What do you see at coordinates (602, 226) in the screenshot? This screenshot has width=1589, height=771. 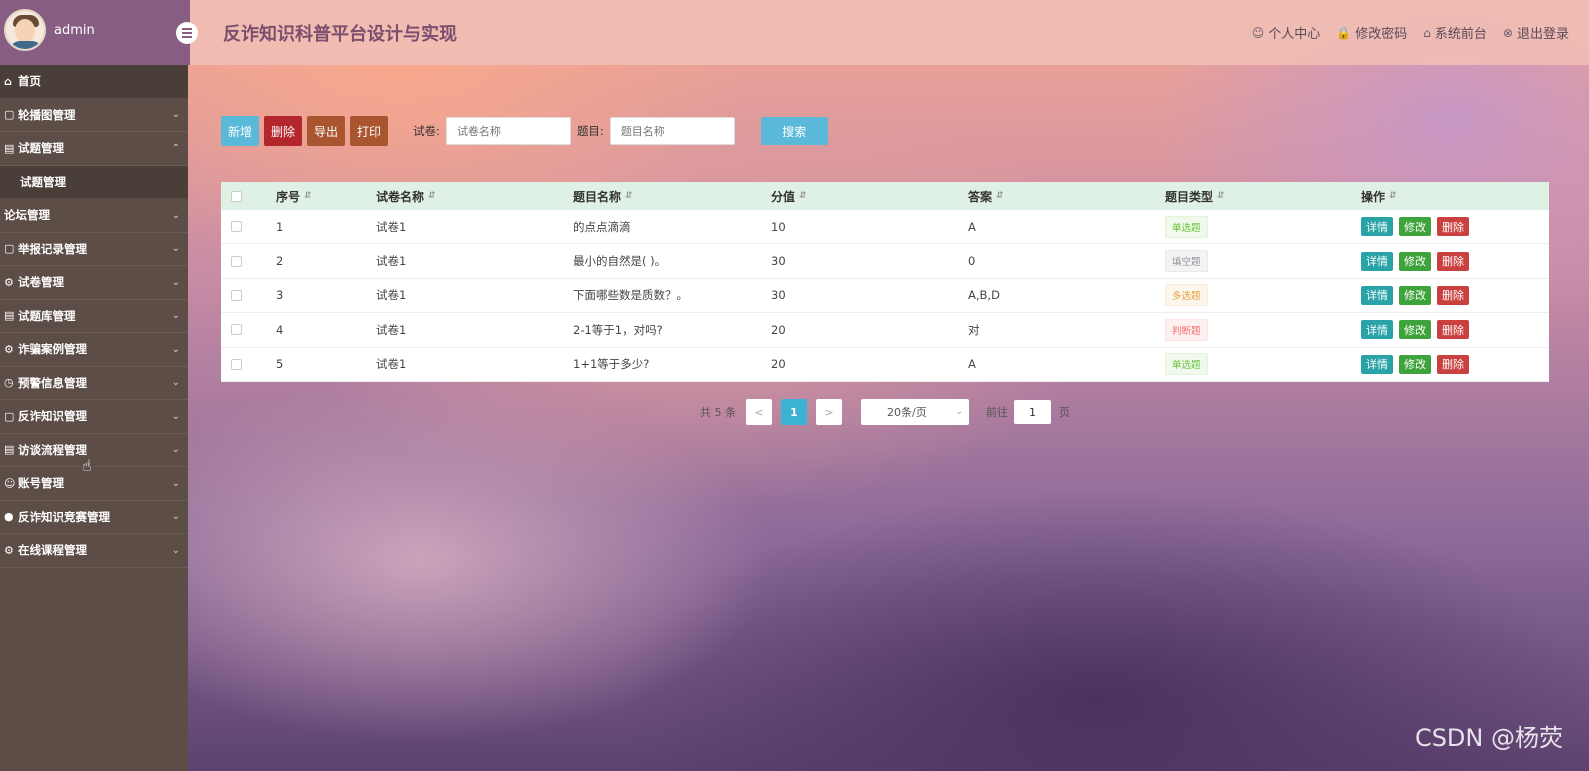 I see `row-question: 的点点滴滴` at bounding box center [602, 226].